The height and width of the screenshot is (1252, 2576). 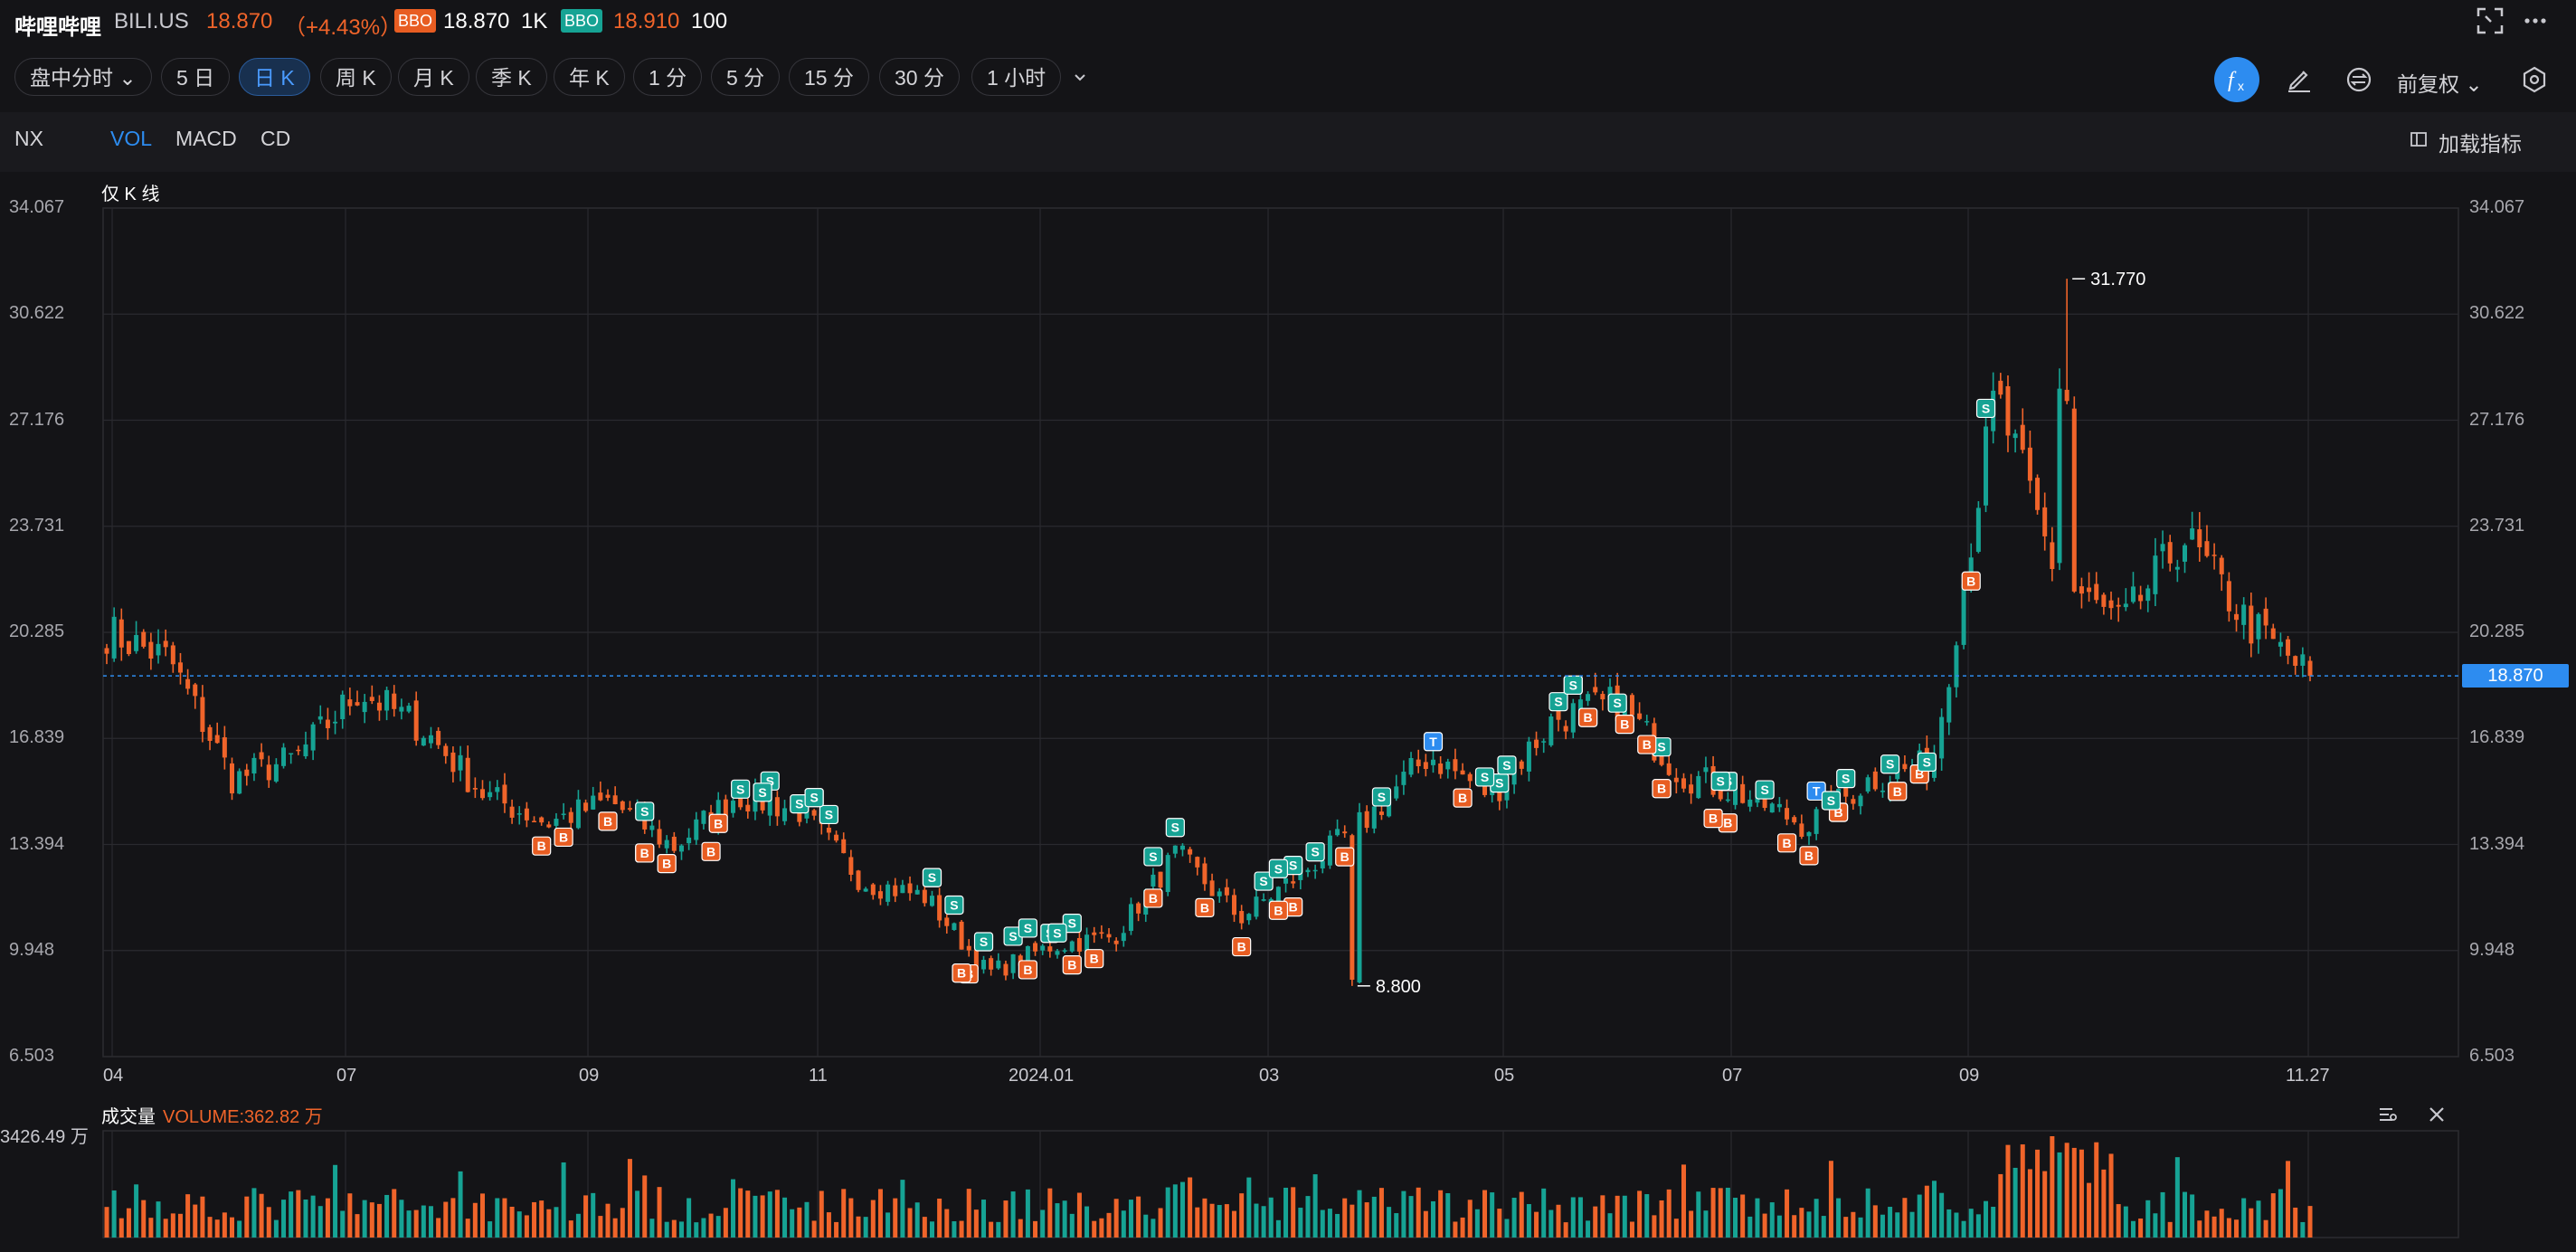 What do you see at coordinates (37, 313) in the screenshot?
I see `price-tick-left: 30.622` at bounding box center [37, 313].